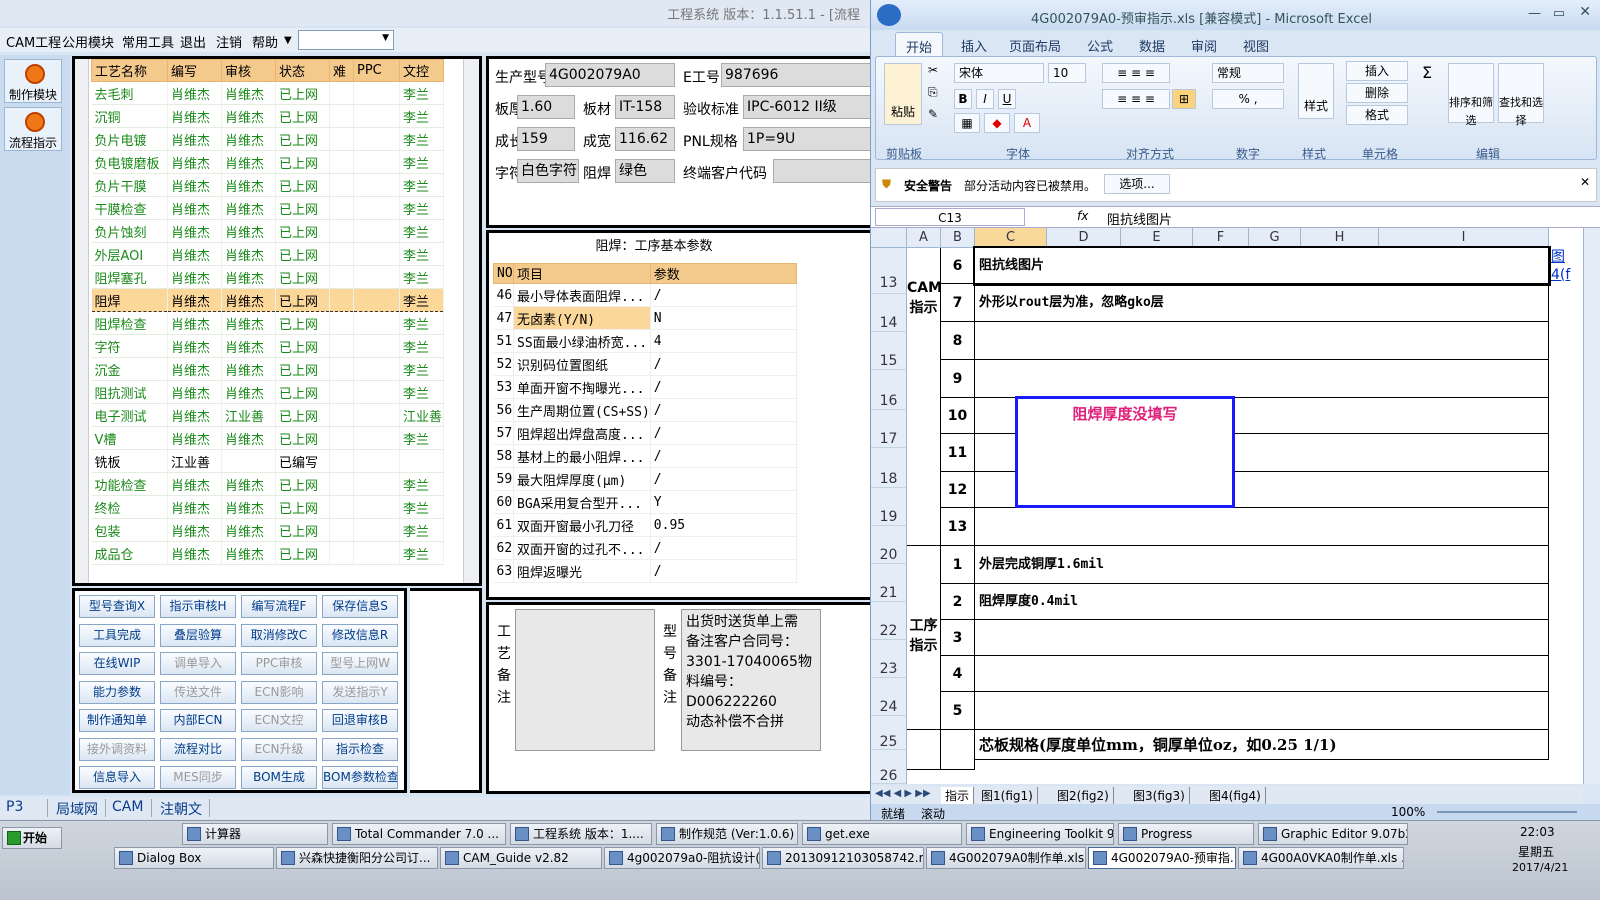 Image resolution: width=1600 pixels, height=900 pixels. I want to click on cam-line-cell: 阻抗线图片, so click(1262, 266).